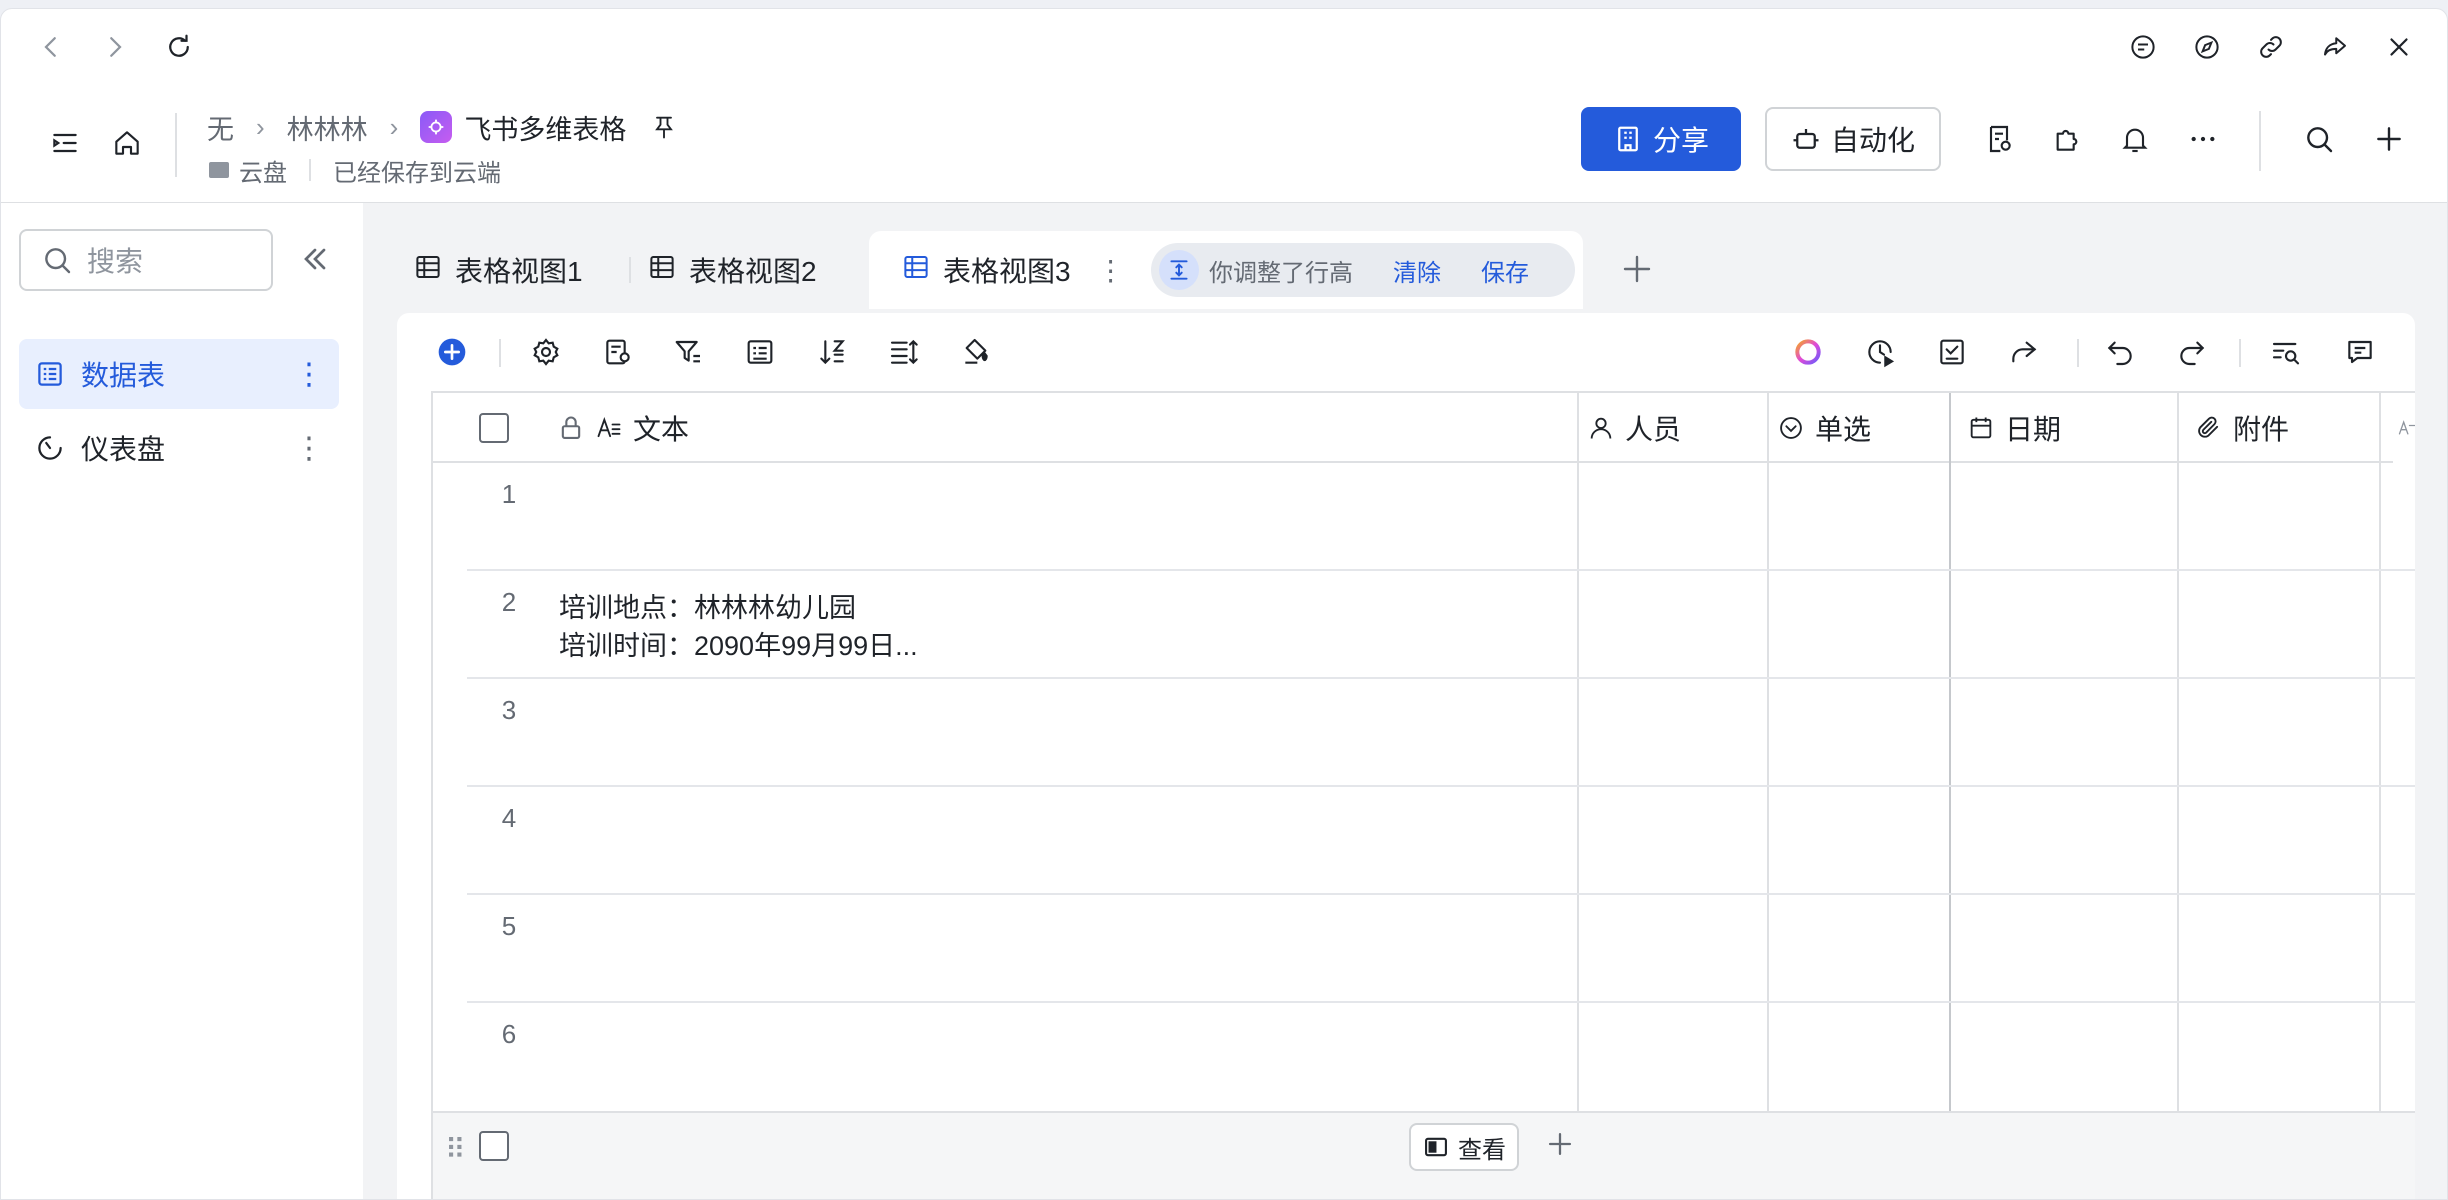 This screenshot has height=1200, width=2448. Describe the element at coordinates (220, 127) in the screenshot. I see `breadcrumb-item-root: 无` at that location.